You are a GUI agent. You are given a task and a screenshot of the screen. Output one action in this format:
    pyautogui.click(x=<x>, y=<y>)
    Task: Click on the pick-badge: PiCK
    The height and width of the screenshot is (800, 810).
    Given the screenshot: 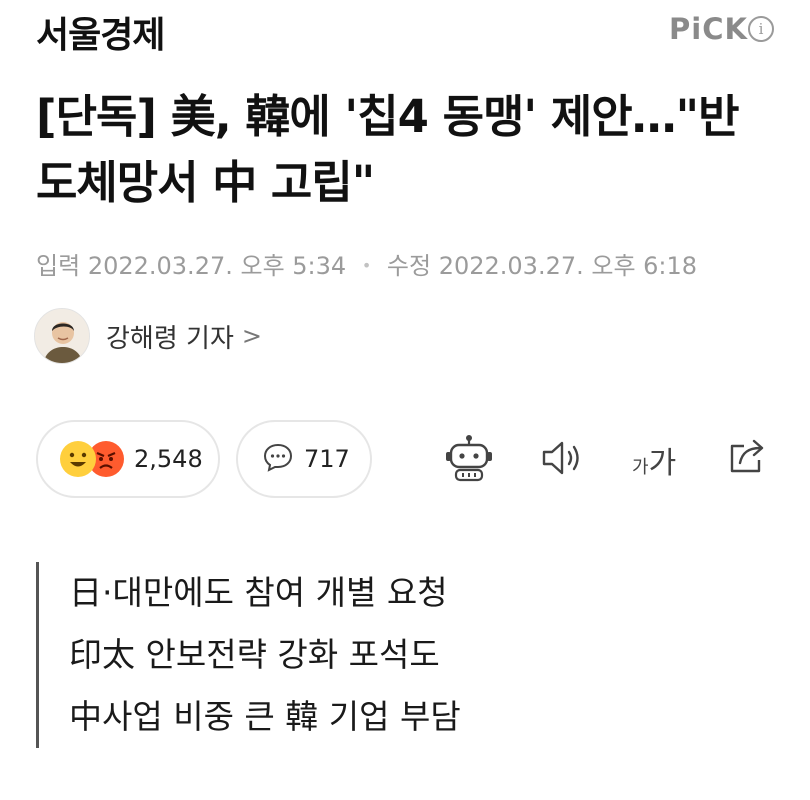 What is the action you would take?
    pyautogui.click(x=708, y=29)
    